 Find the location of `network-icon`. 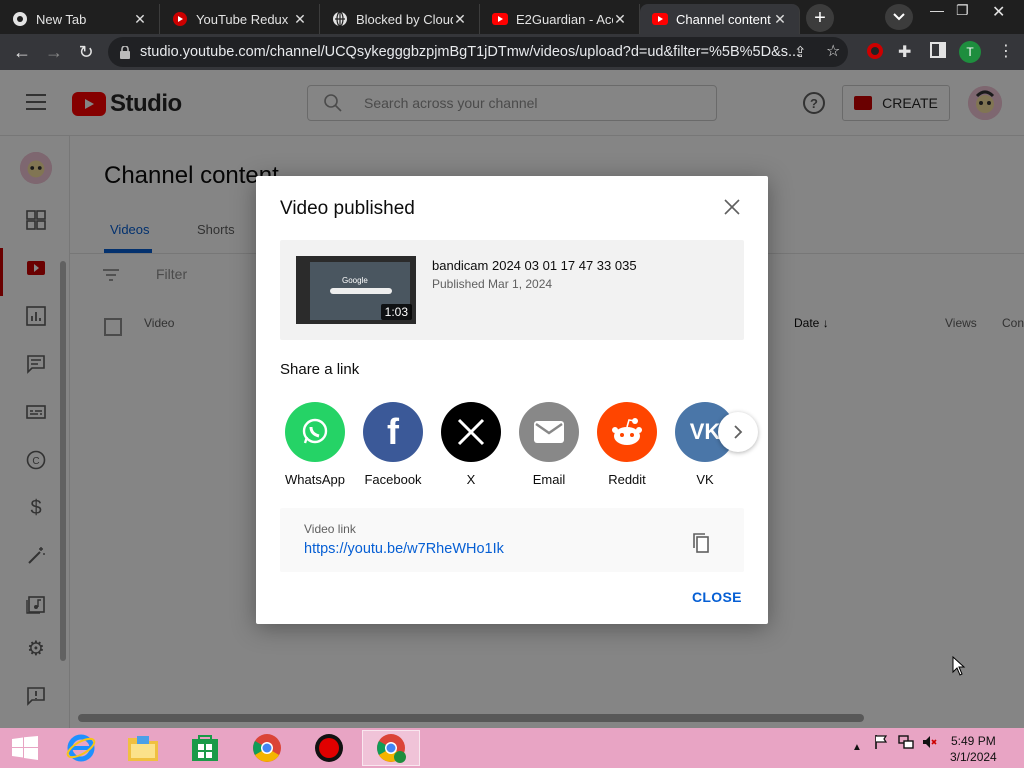

network-icon is located at coordinates (906, 743).